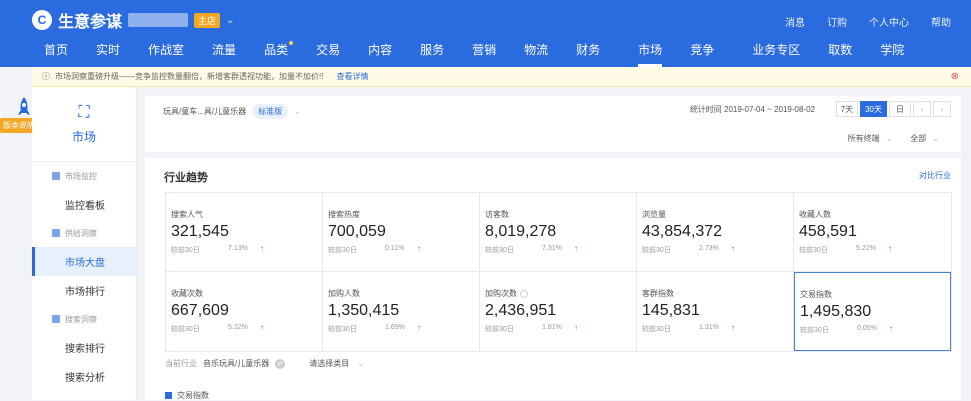  I want to click on logo-text: 生意参谋, so click(90, 22).